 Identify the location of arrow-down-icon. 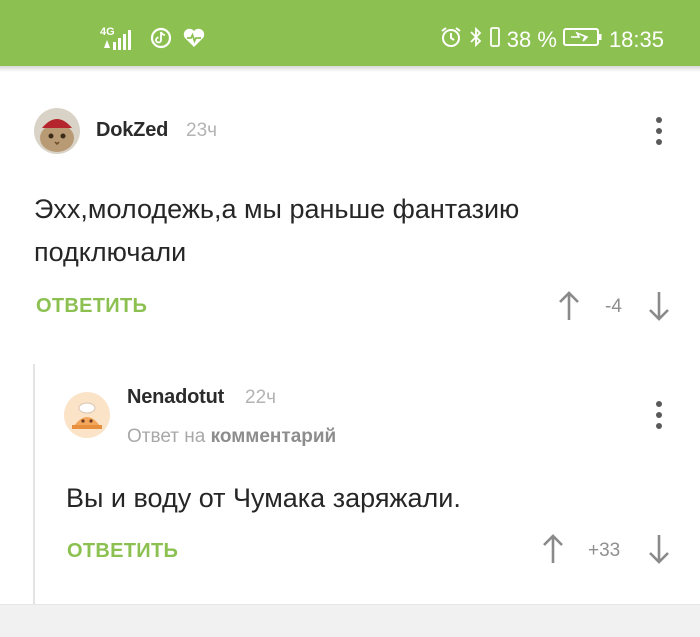
(659, 551).